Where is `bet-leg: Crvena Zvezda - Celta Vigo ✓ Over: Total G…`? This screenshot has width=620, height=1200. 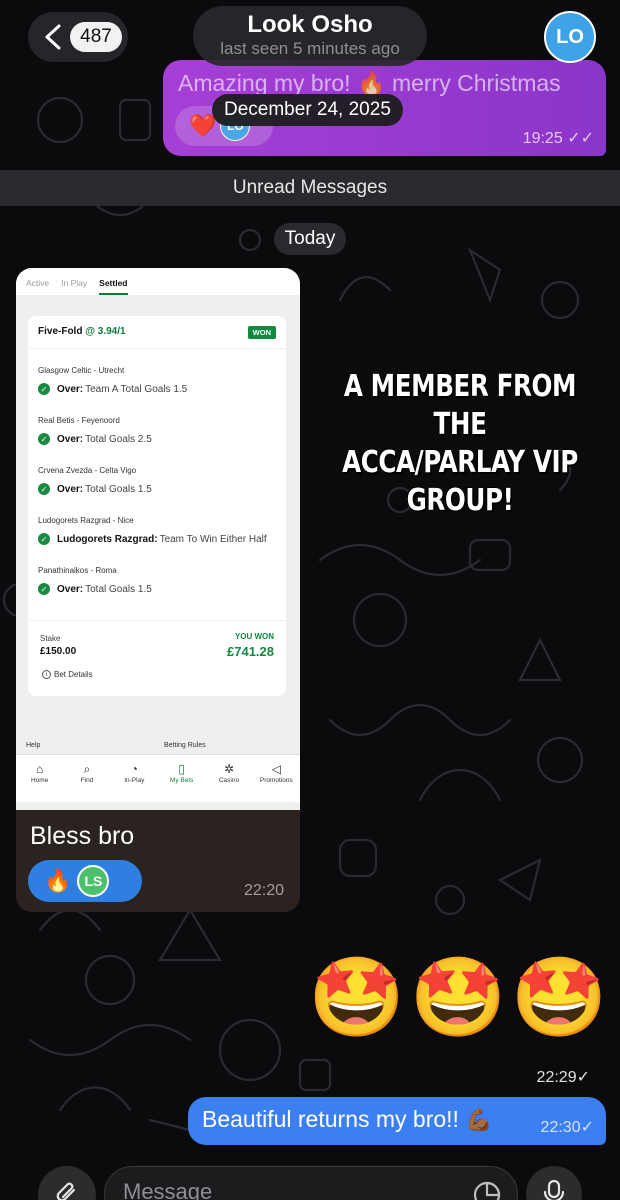
bet-leg: Crvena Zvezda - Celta Vigo ✓ Over: Total G… is located at coordinates (158, 480).